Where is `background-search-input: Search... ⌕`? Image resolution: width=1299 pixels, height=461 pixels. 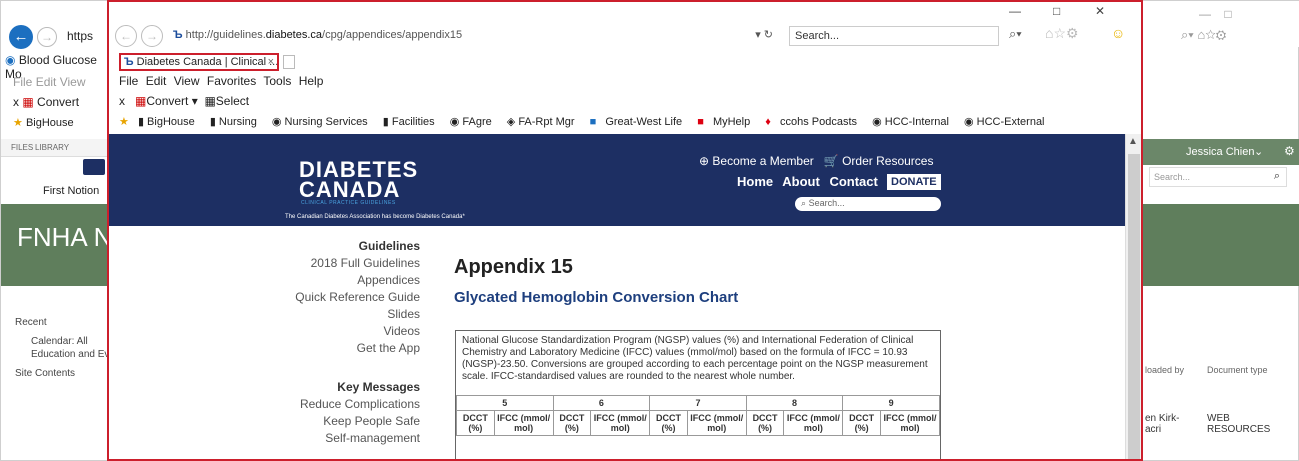 background-search-input: Search... ⌕ is located at coordinates (1218, 177).